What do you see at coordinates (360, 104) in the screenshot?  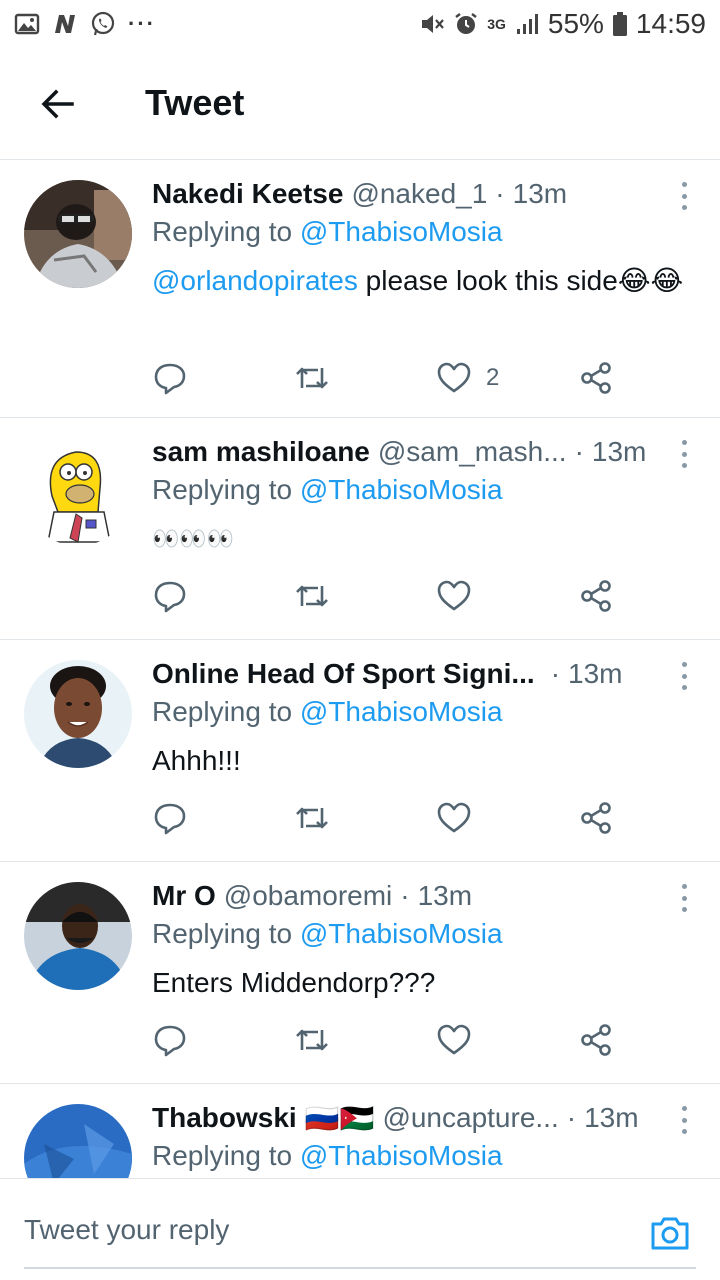 I see `top-app-bar: Tweet` at bounding box center [360, 104].